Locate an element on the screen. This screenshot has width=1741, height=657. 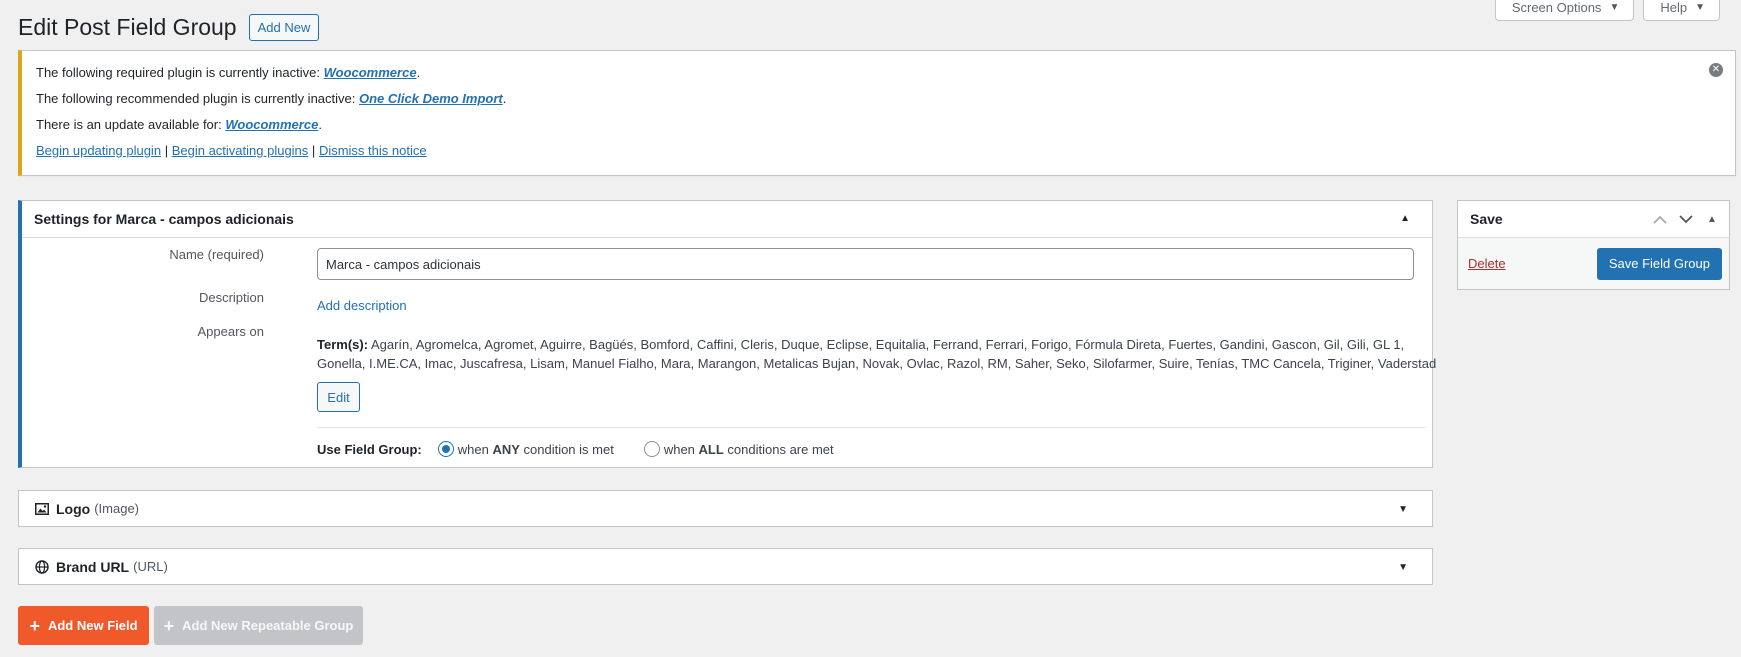
screen-options-label: Screen Options is located at coordinates (1556, 7).